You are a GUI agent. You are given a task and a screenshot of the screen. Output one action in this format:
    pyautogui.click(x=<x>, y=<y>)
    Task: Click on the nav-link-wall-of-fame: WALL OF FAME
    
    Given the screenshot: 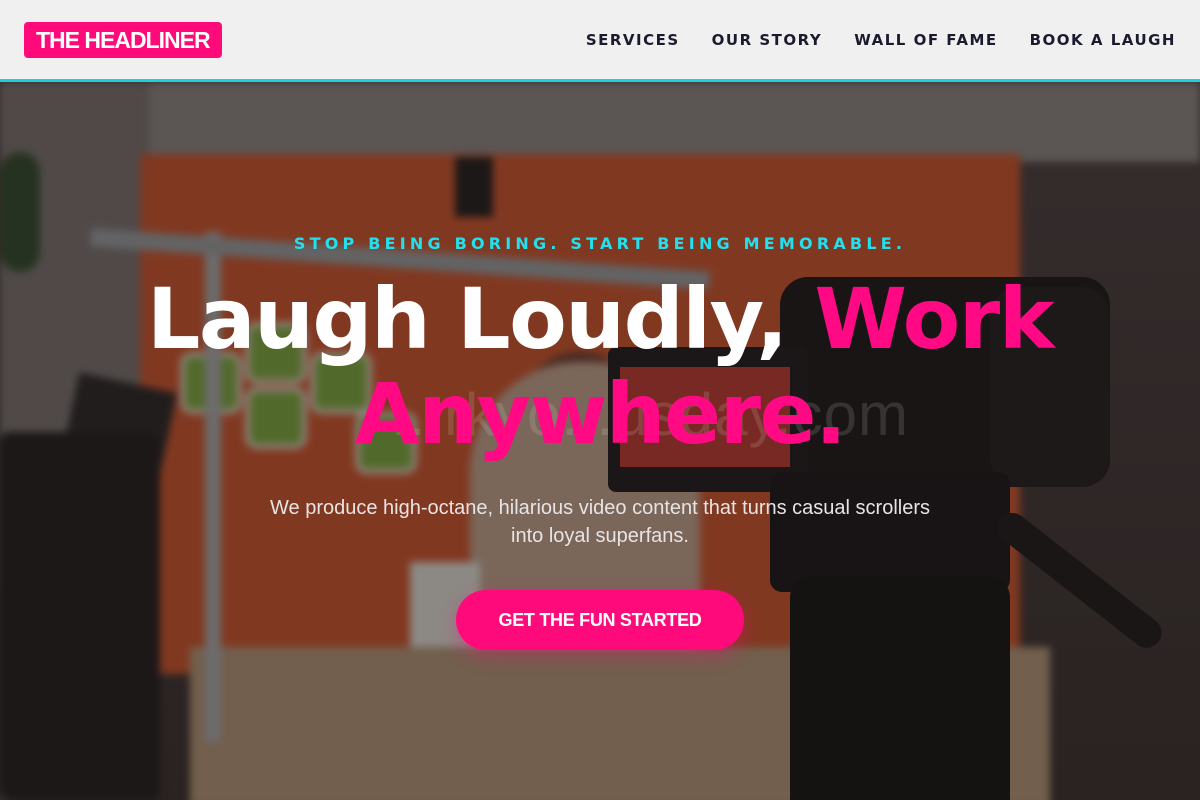 What is the action you would take?
    pyautogui.click(x=925, y=40)
    